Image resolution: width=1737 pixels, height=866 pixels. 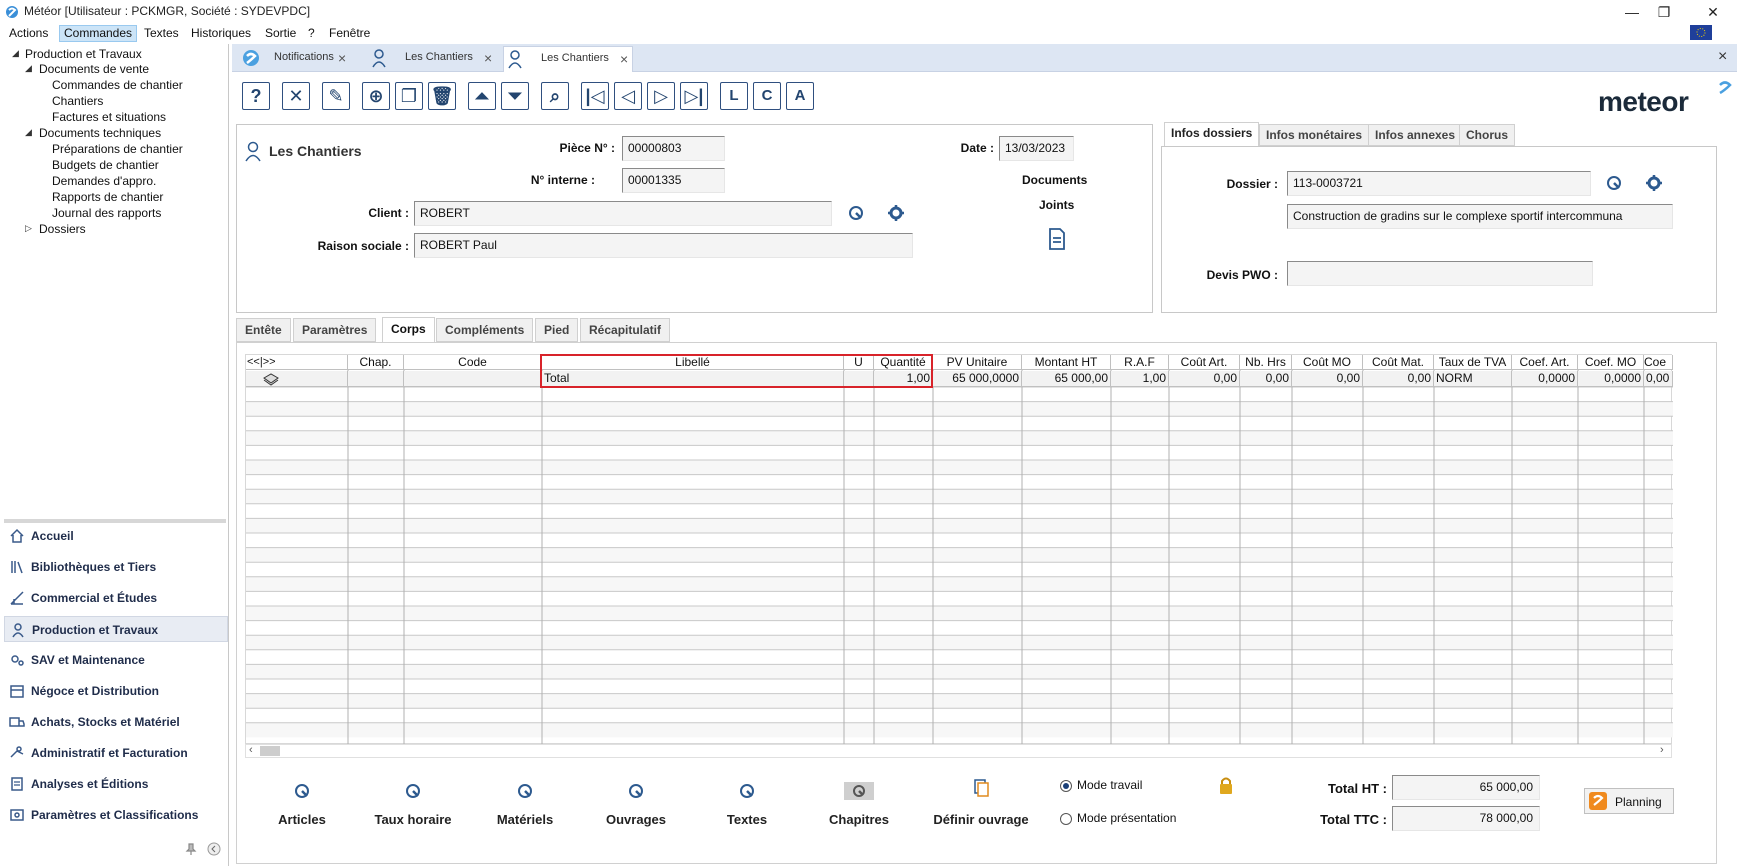 I want to click on tree-docs-tech: Documents techniques, so click(x=100, y=133).